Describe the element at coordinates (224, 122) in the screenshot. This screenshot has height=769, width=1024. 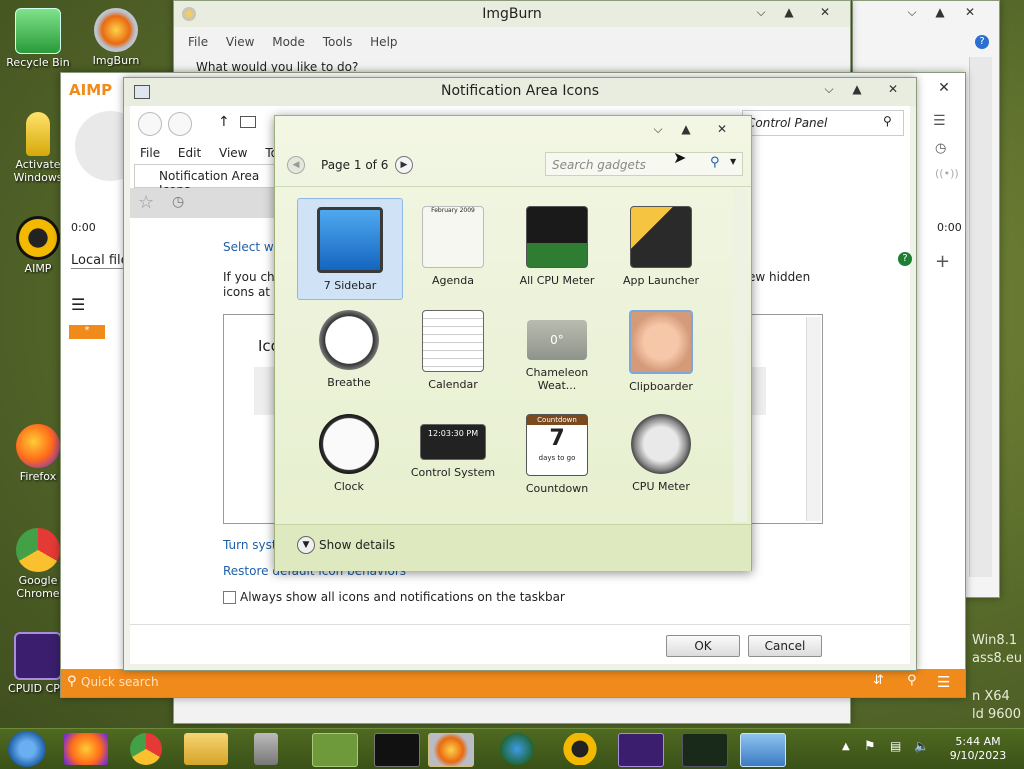
I see `up-arrow-icon: ↑` at that location.